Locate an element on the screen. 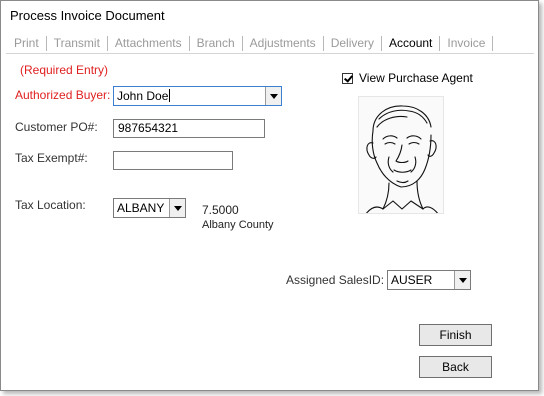  tab-delivery: Delivery is located at coordinates (353, 43).